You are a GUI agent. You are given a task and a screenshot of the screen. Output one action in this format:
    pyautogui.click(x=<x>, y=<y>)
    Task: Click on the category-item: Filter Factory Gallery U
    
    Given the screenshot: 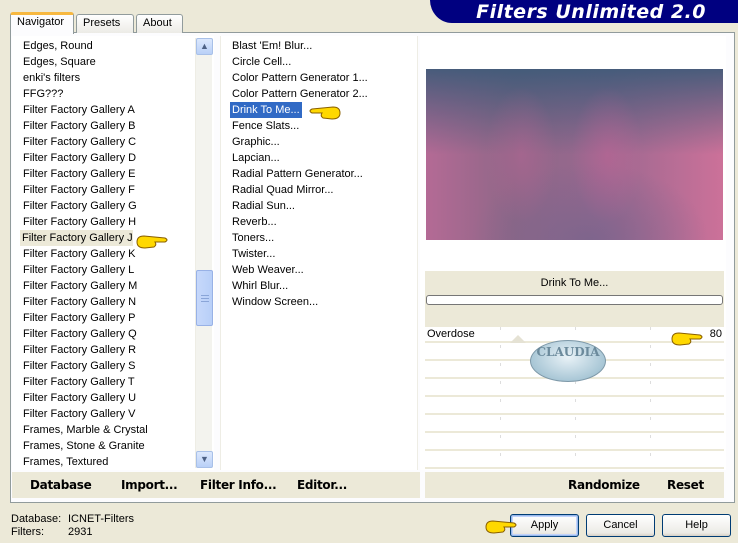 What is the action you would take?
    pyautogui.click(x=79, y=398)
    